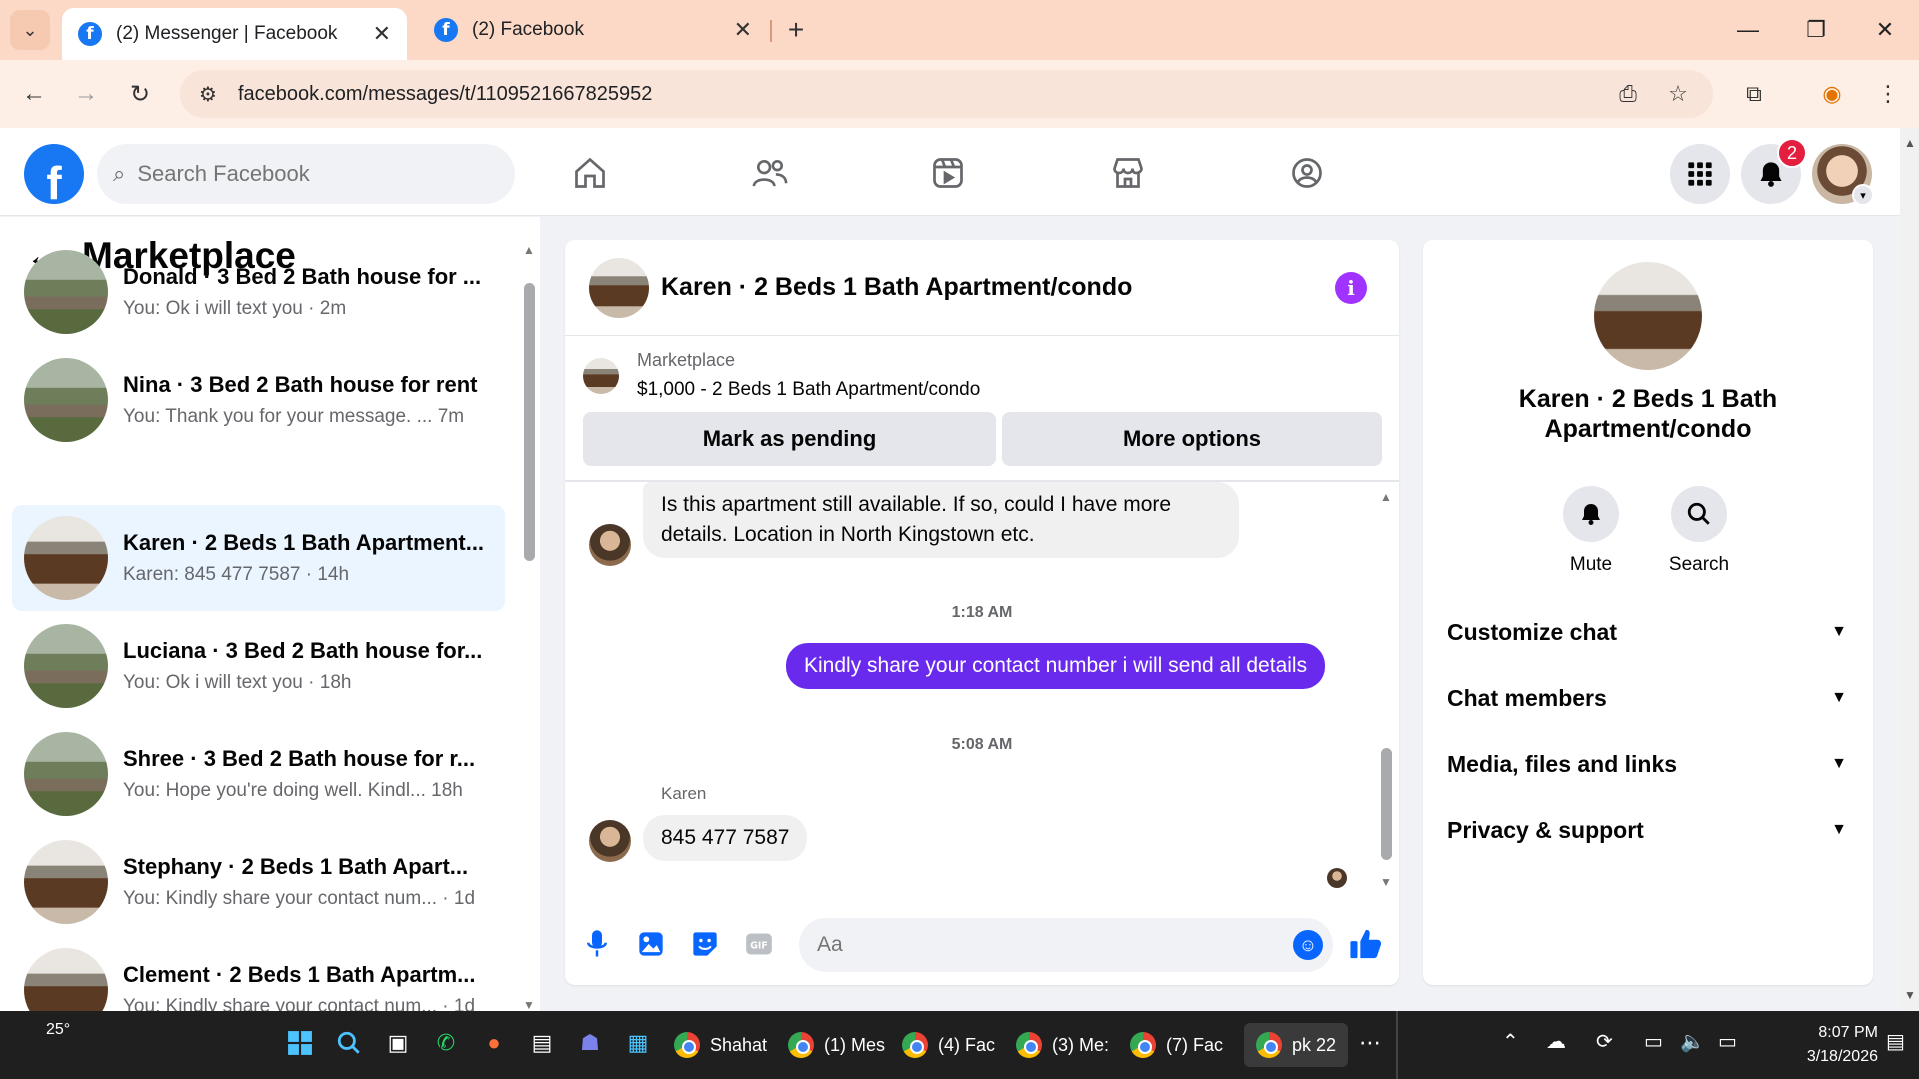 This screenshot has width=1919, height=1079. What do you see at coordinates (1128, 173) in the screenshot?
I see `marketplace-icon` at bounding box center [1128, 173].